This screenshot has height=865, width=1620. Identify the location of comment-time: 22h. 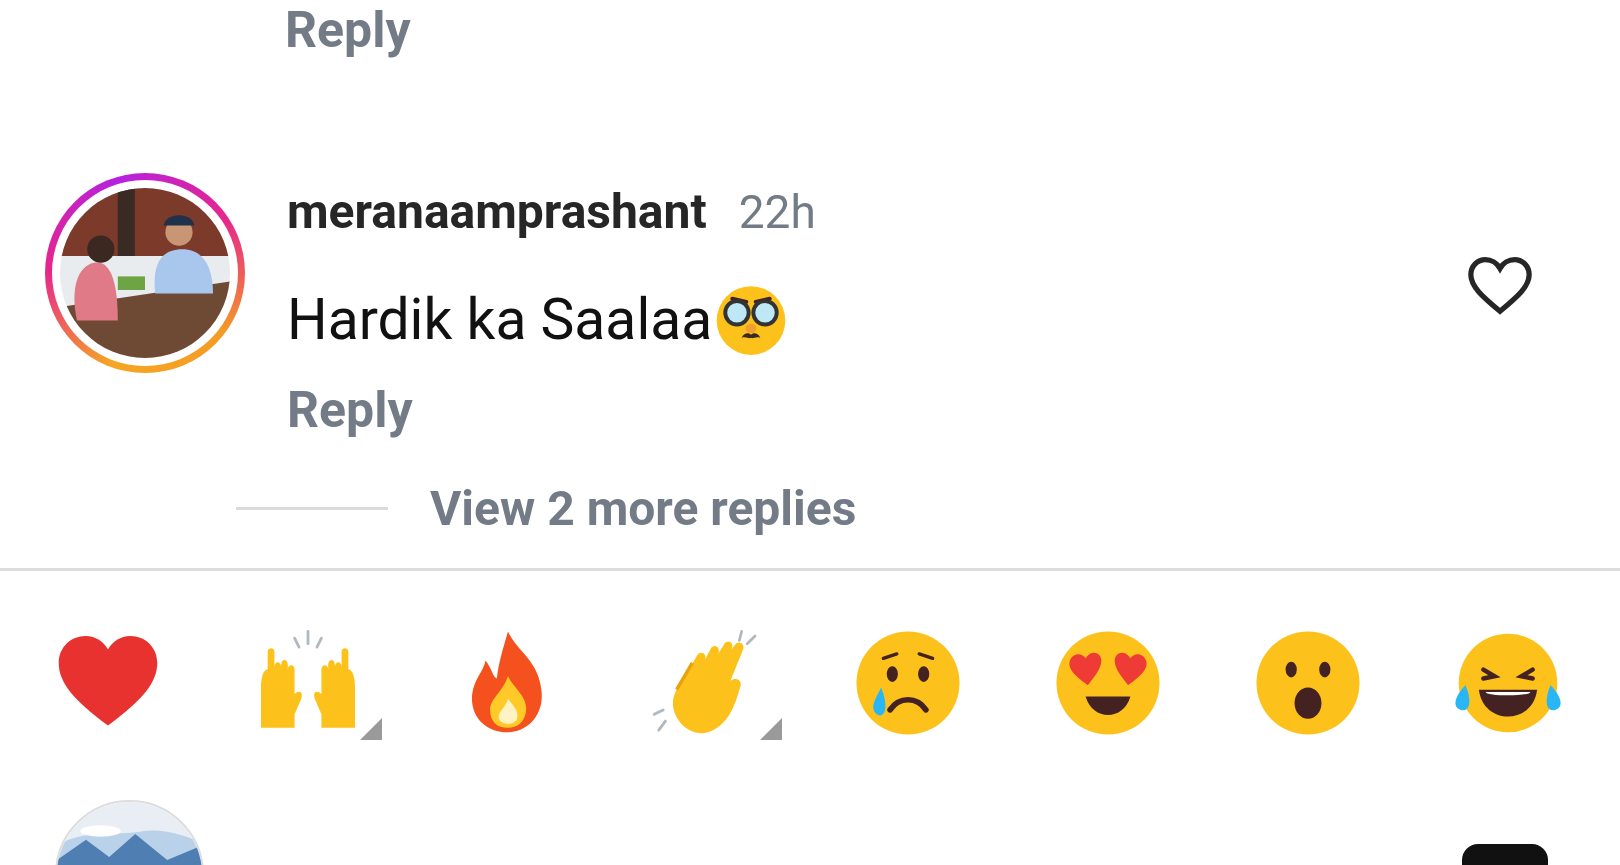
(777, 212).